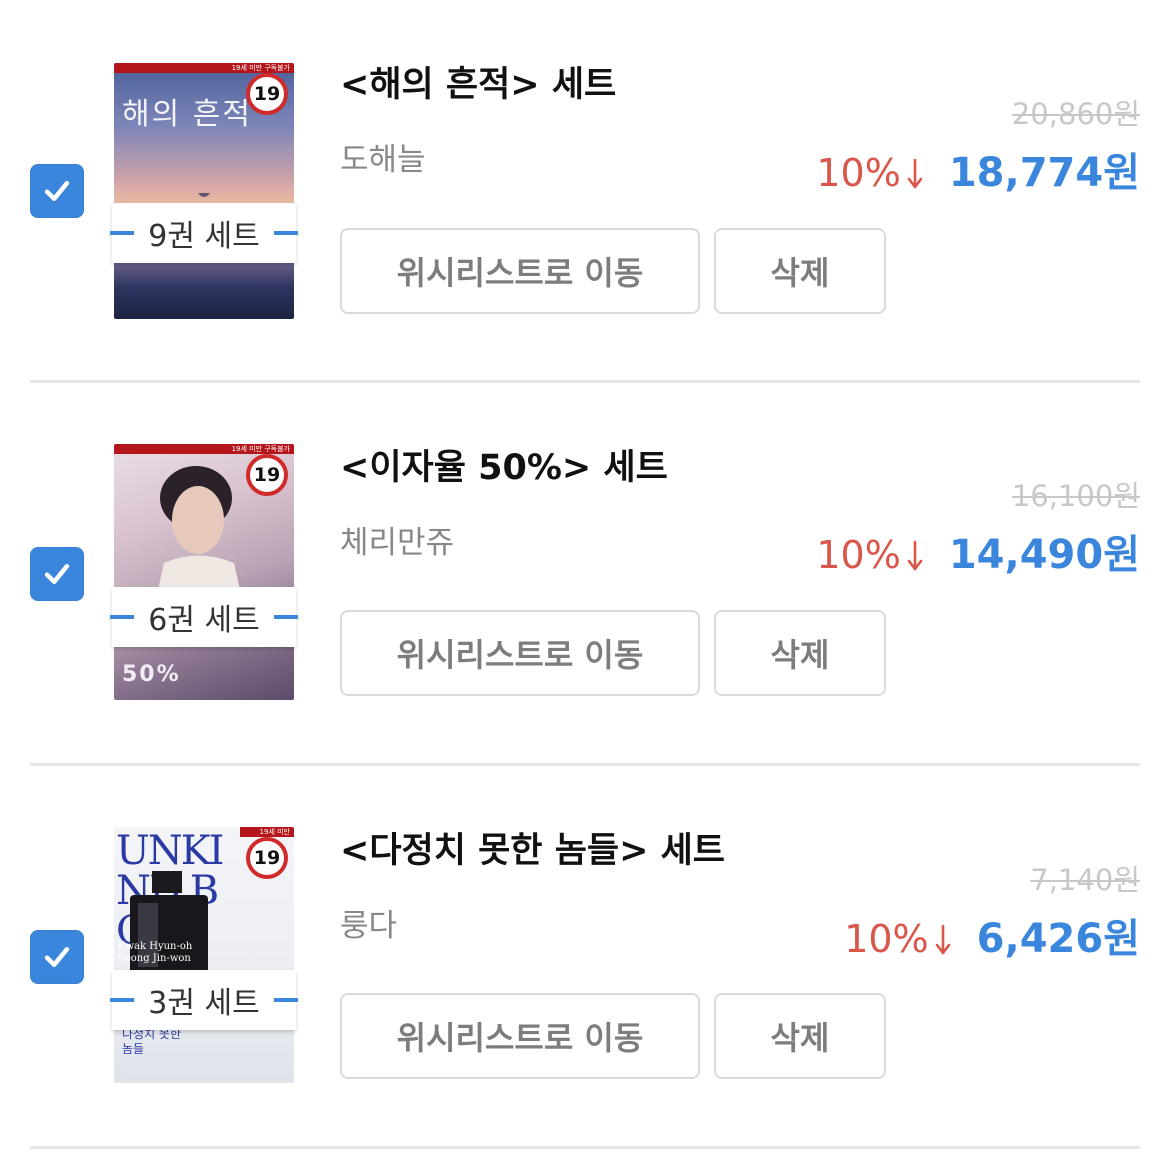 This screenshot has height=1167, width=1170. Describe the element at coordinates (369, 926) in the screenshot. I see `item-author: 룽다` at that location.